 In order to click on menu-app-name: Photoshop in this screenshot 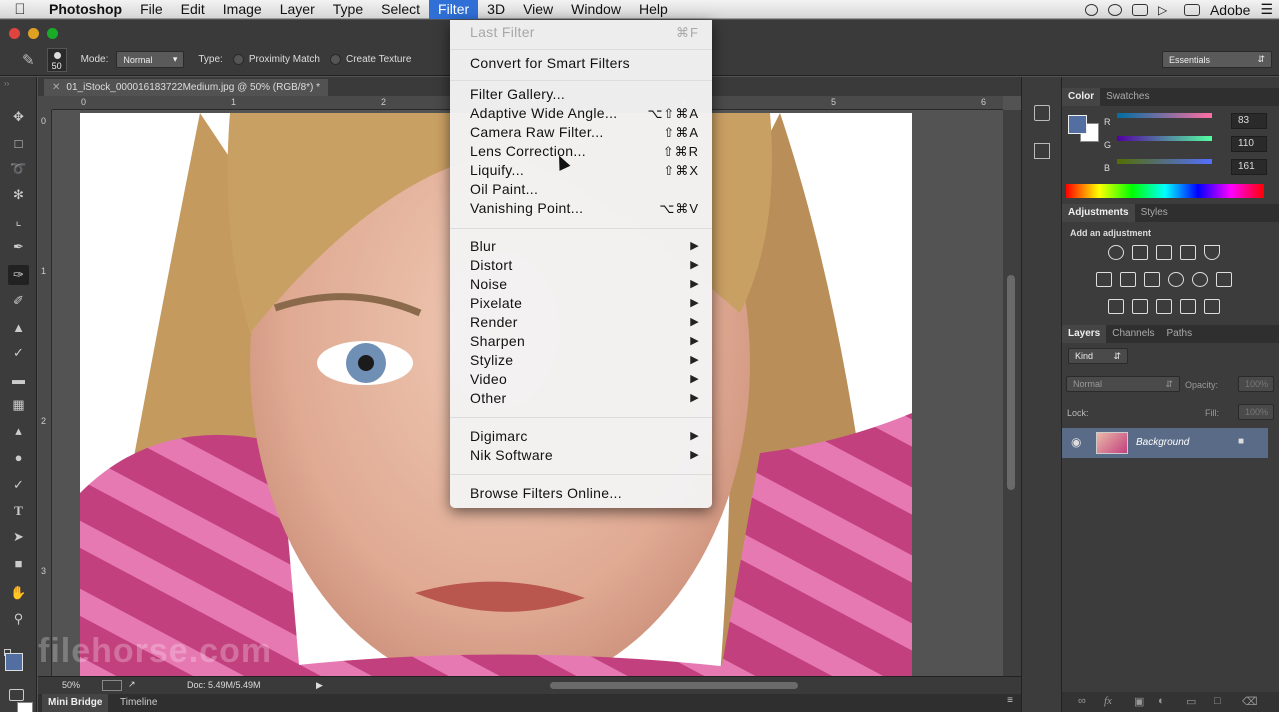, I will do `click(85, 9)`.